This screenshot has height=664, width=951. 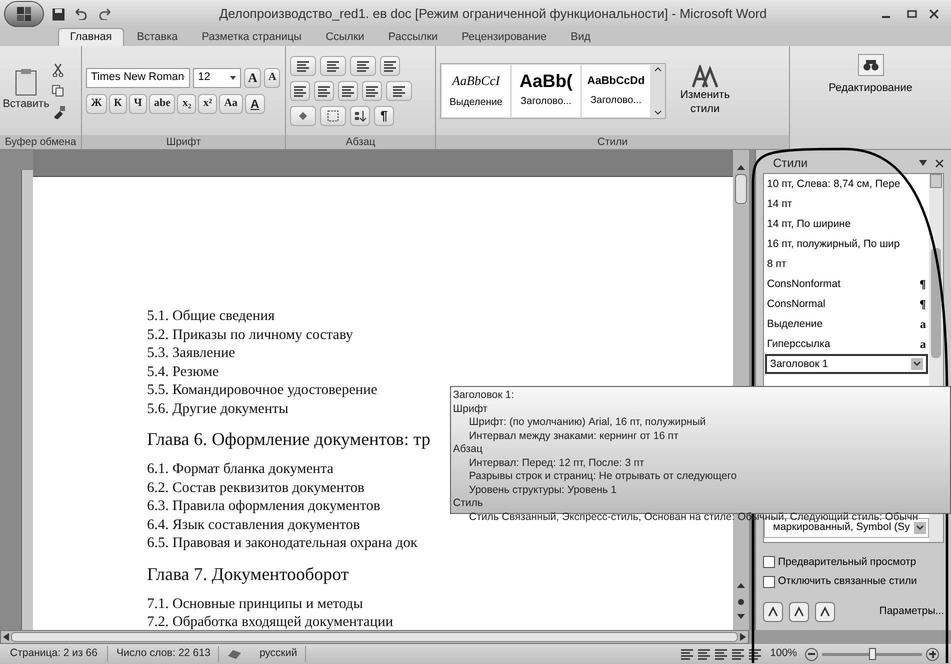 I want to click on group-label: Стили, so click(x=612, y=142).